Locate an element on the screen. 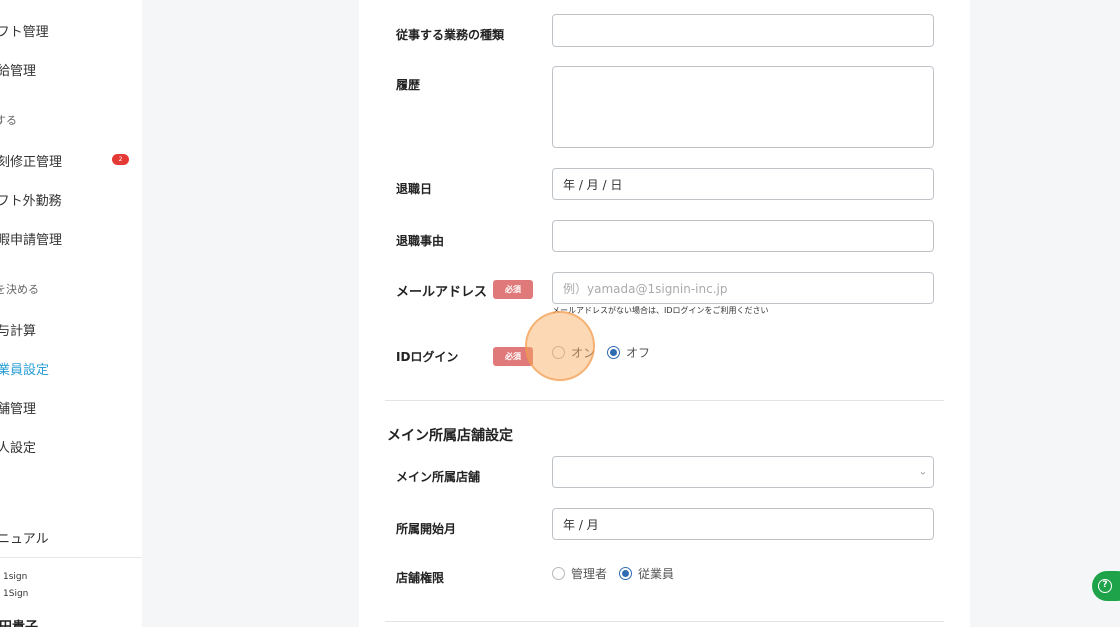  help-button: ? is located at coordinates (1106, 586).